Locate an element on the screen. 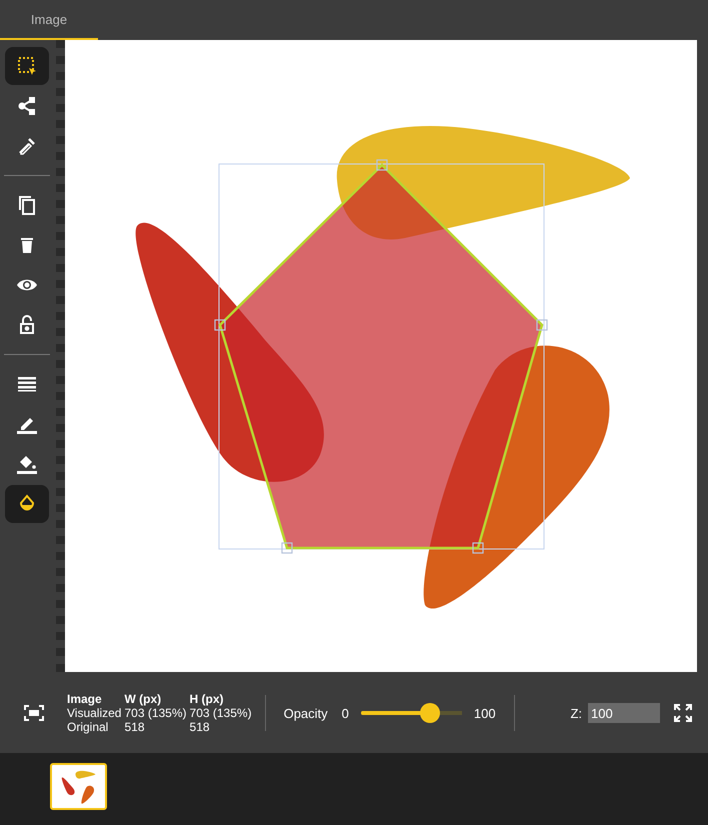 The height and width of the screenshot is (825, 708). dashed-selection-icon is located at coordinates (26, 66).